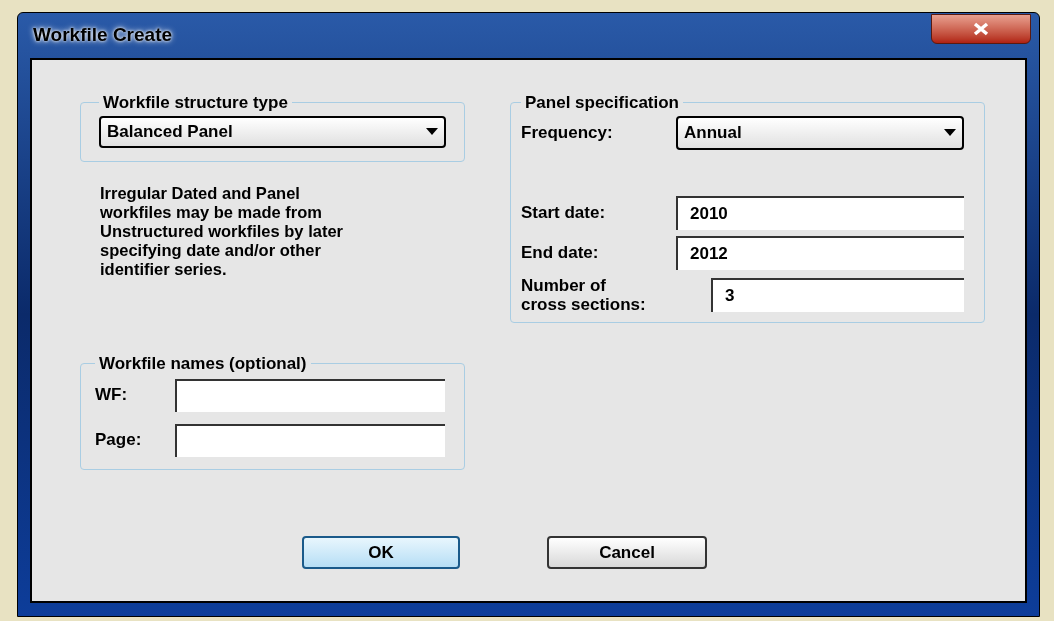 This screenshot has width=1054, height=621. What do you see at coordinates (820, 132) in the screenshot?
I see `dropdown: Annual` at bounding box center [820, 132].